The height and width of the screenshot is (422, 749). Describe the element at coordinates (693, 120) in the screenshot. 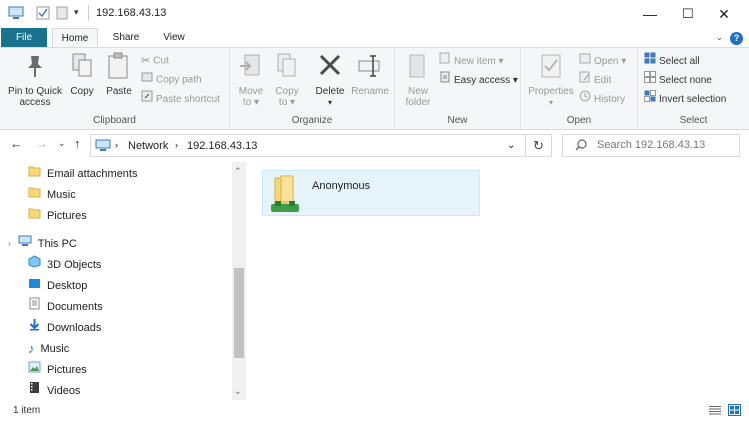

I see `select-group-label: Select` at that location.